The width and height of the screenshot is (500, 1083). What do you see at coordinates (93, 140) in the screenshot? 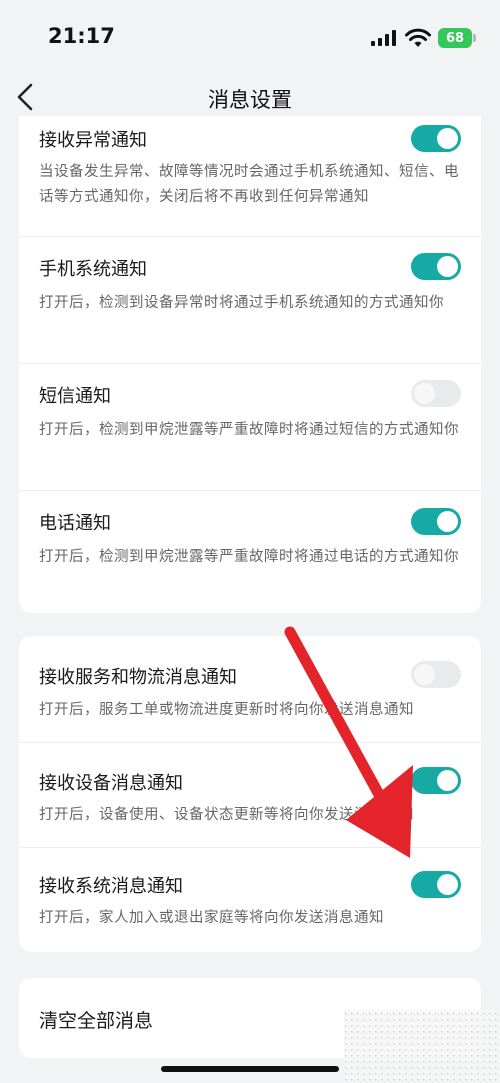
I see `setting-title: 接收异常通知` at bounding box center [93, 140].